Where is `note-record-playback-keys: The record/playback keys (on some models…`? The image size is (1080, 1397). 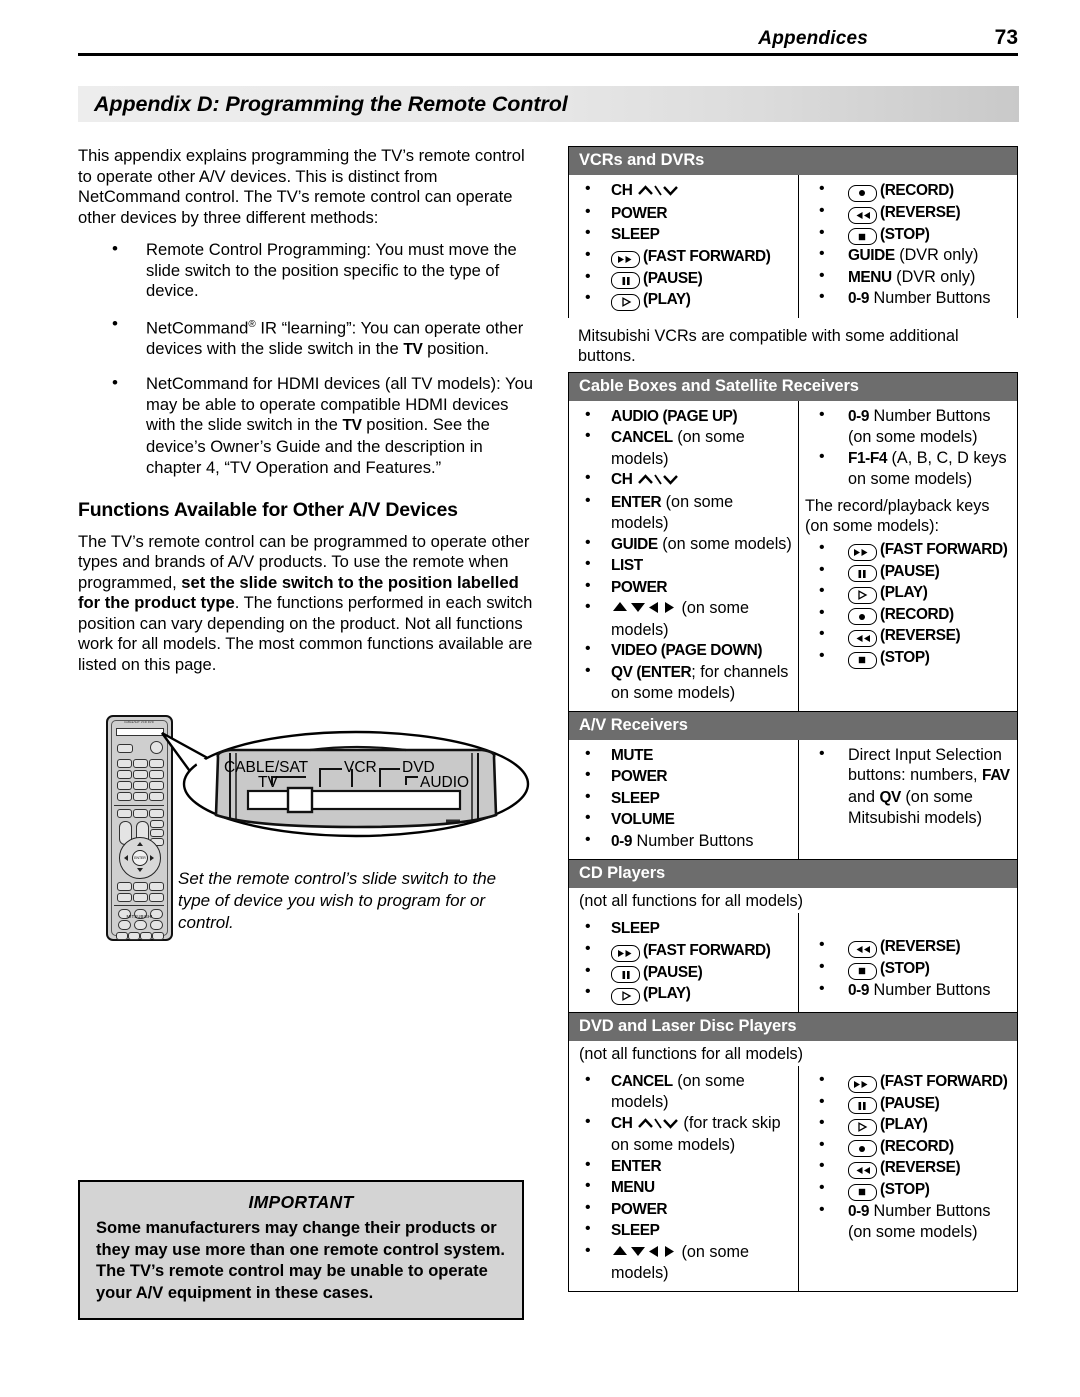 note-record-playback-keys: The record/playback keys (on some models… is located at coordinates (897, 516).